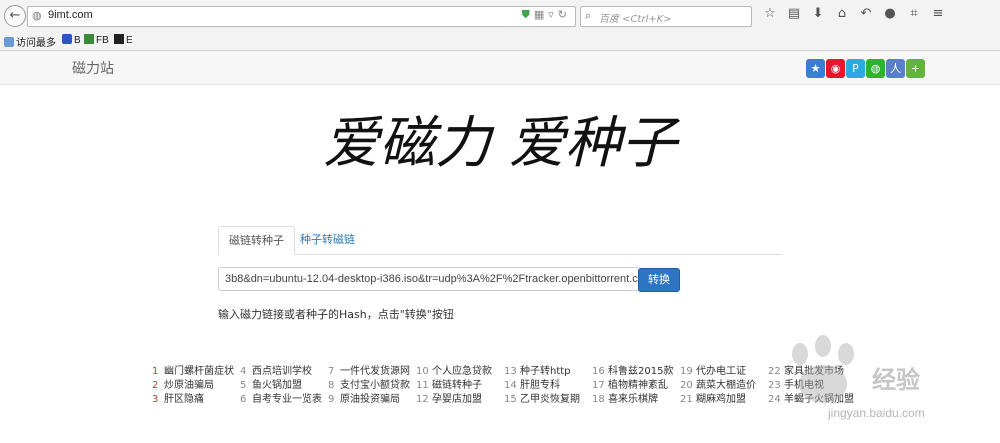 The image size is (1000, 443). I want to click on search-box: ⌕ 百度 <Ctrl+K>, so click(666, 16).